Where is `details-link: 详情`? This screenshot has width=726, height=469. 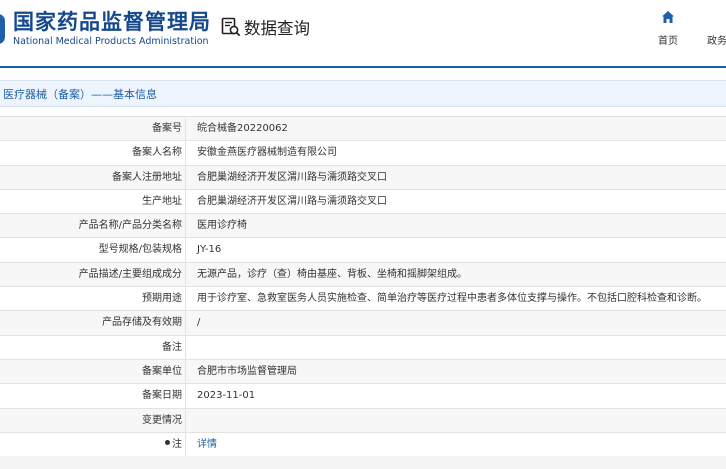 details-link: 详情 is located at coordinates (207, 444).